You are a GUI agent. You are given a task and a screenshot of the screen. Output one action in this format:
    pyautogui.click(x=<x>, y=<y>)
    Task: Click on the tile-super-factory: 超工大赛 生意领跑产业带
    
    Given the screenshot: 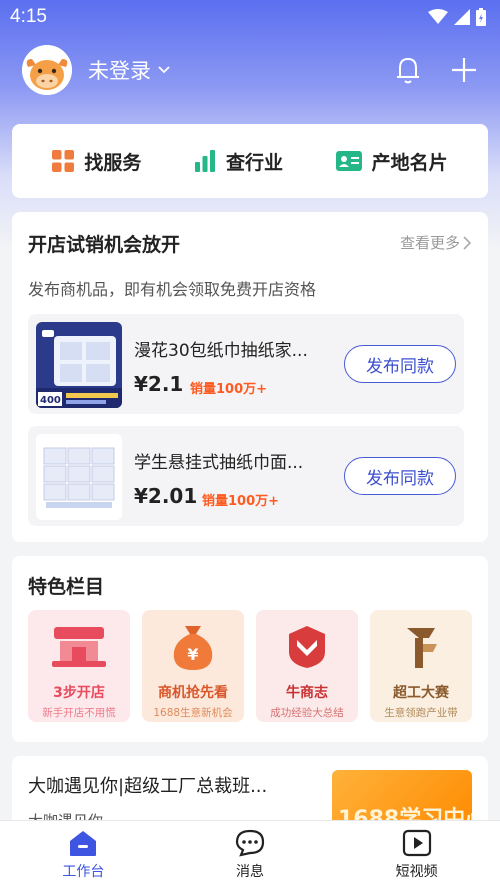 What is the action you would take?
    pyautogui.click(x=421, y=666)
    